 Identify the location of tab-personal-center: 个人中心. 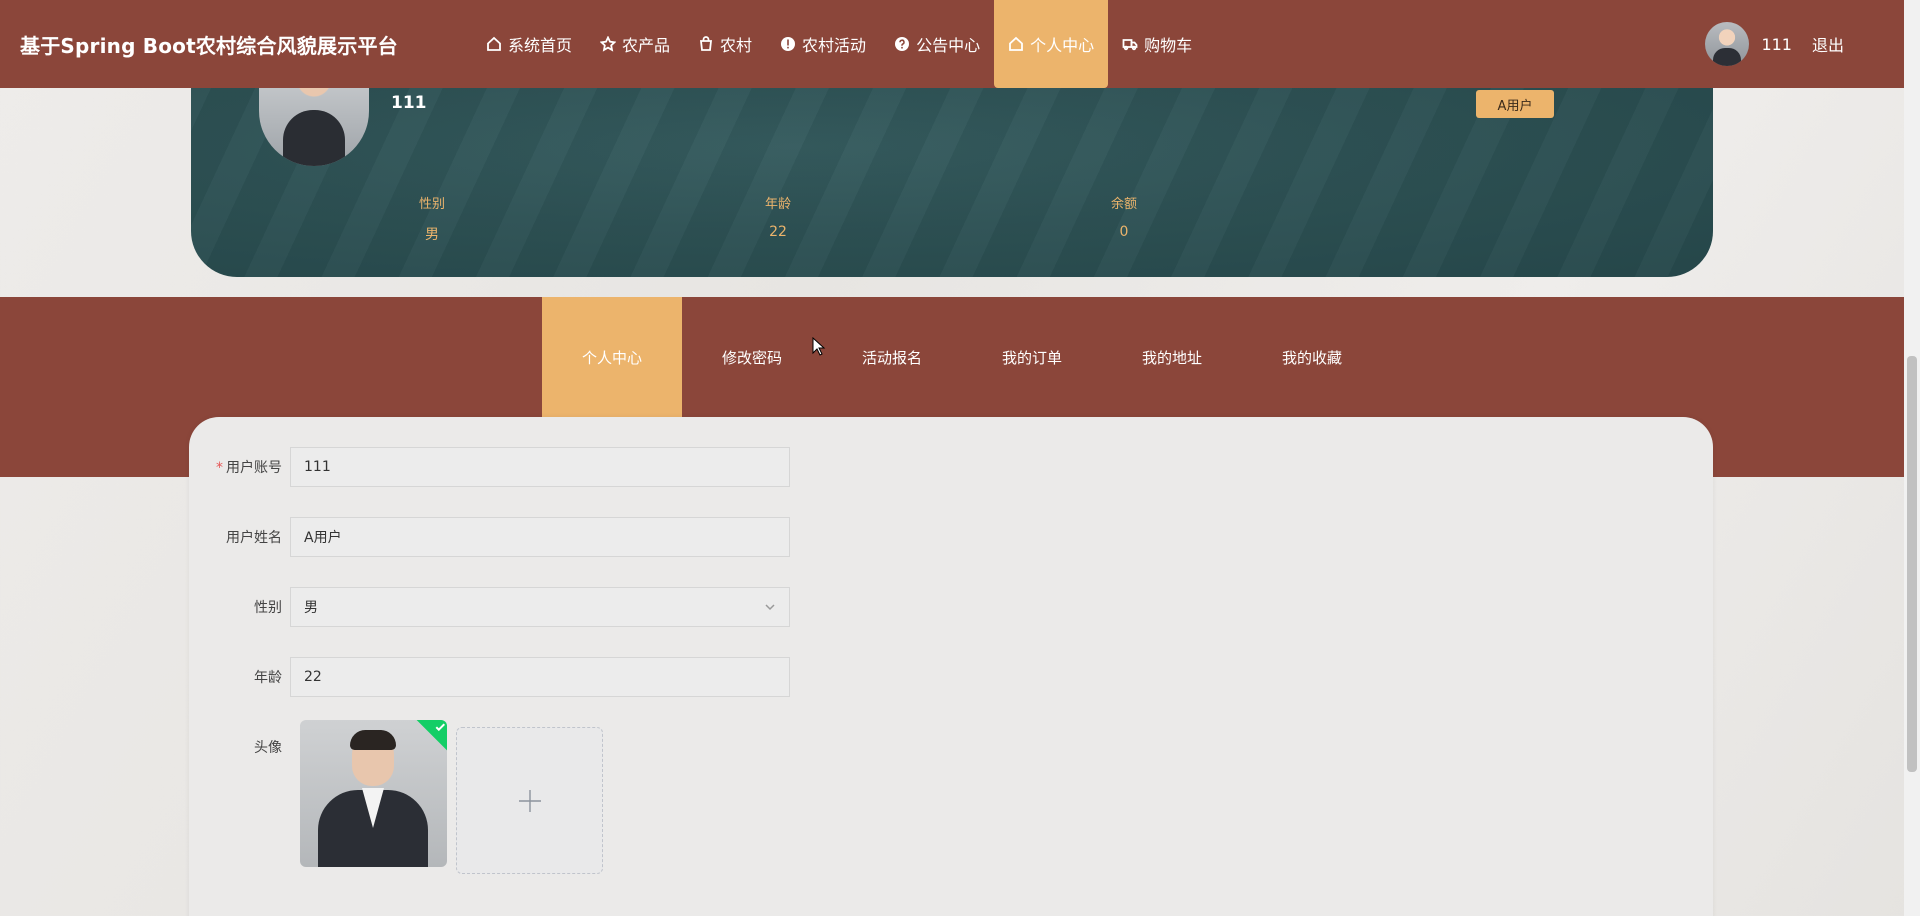
(612, 357).